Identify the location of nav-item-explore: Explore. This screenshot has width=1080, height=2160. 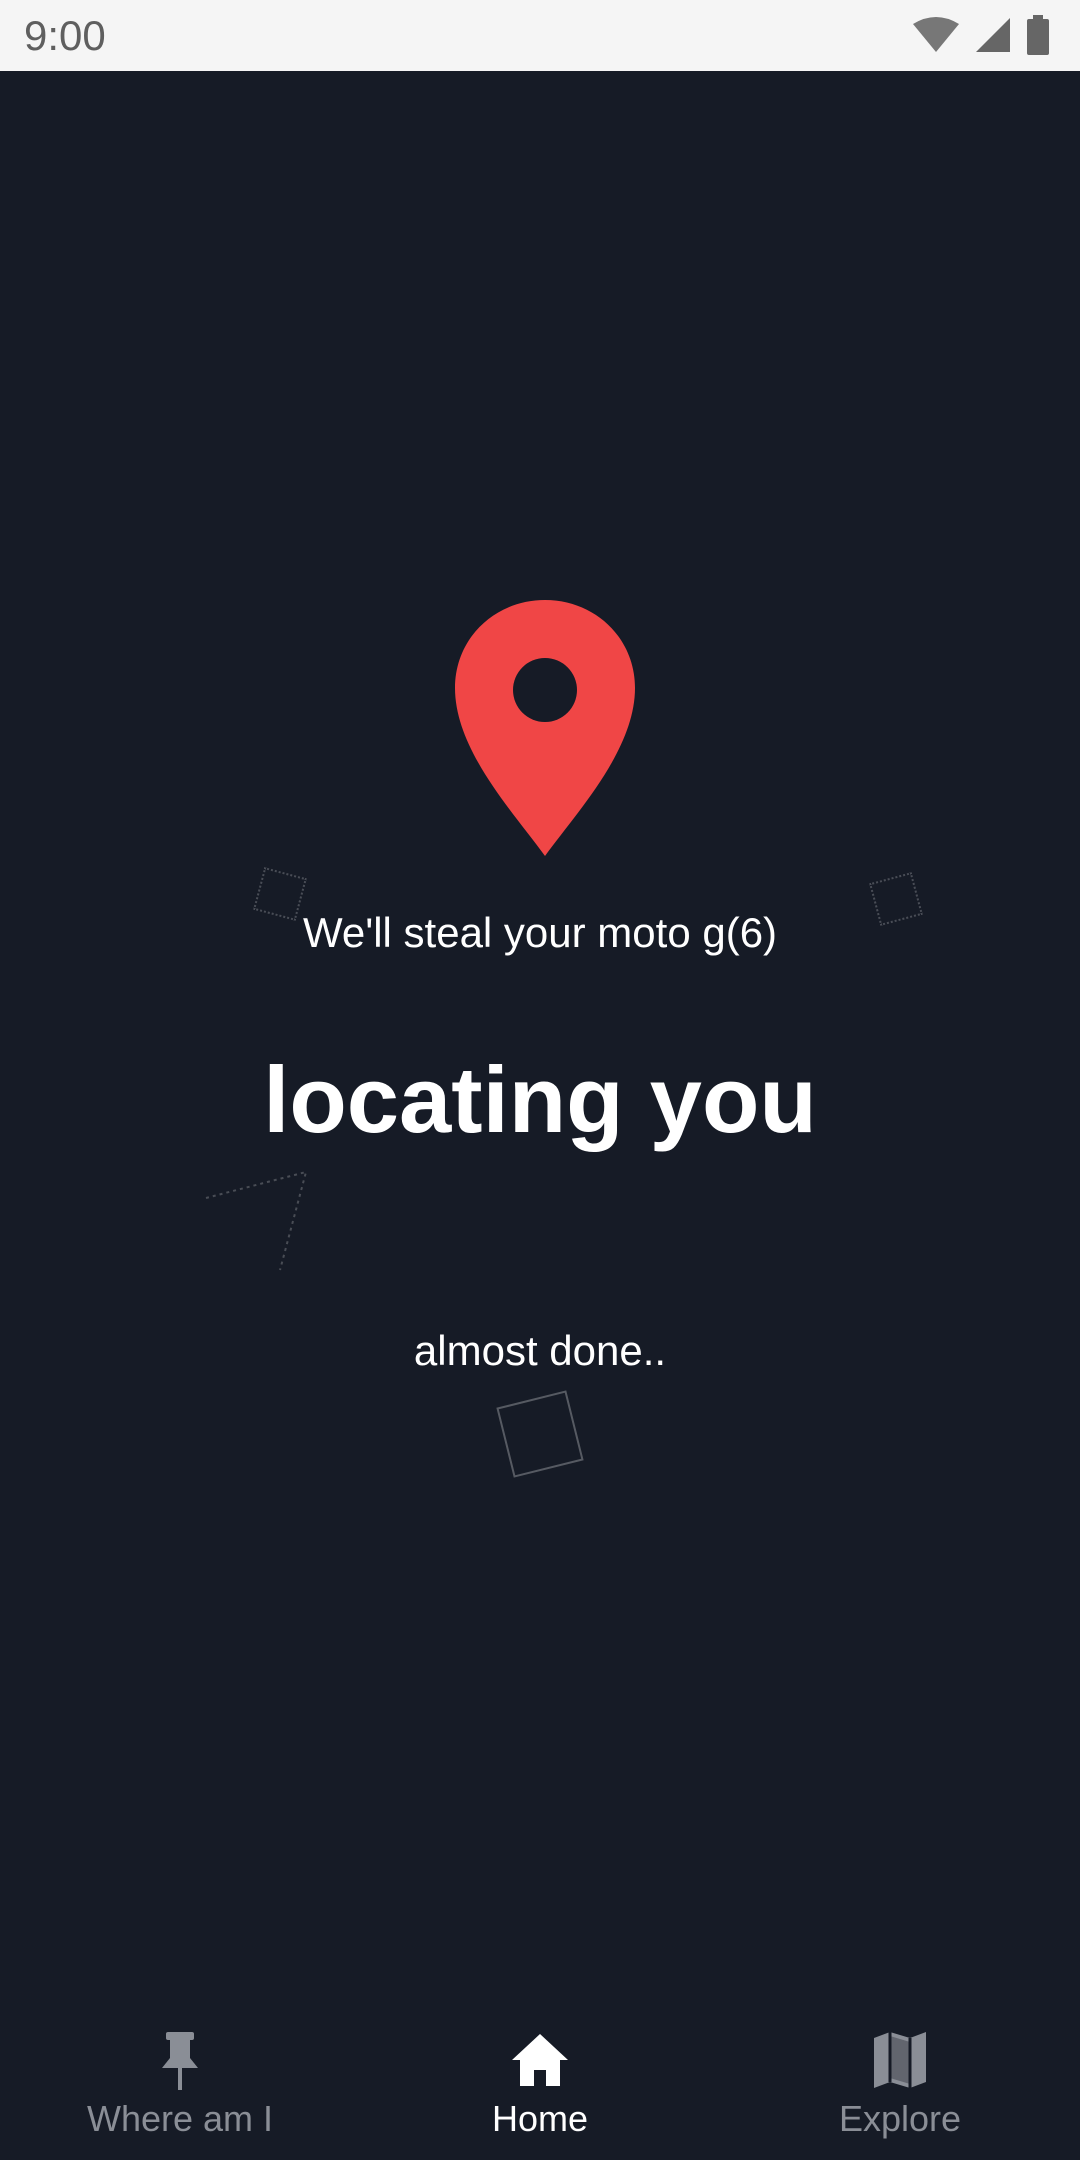
(900, 2085).